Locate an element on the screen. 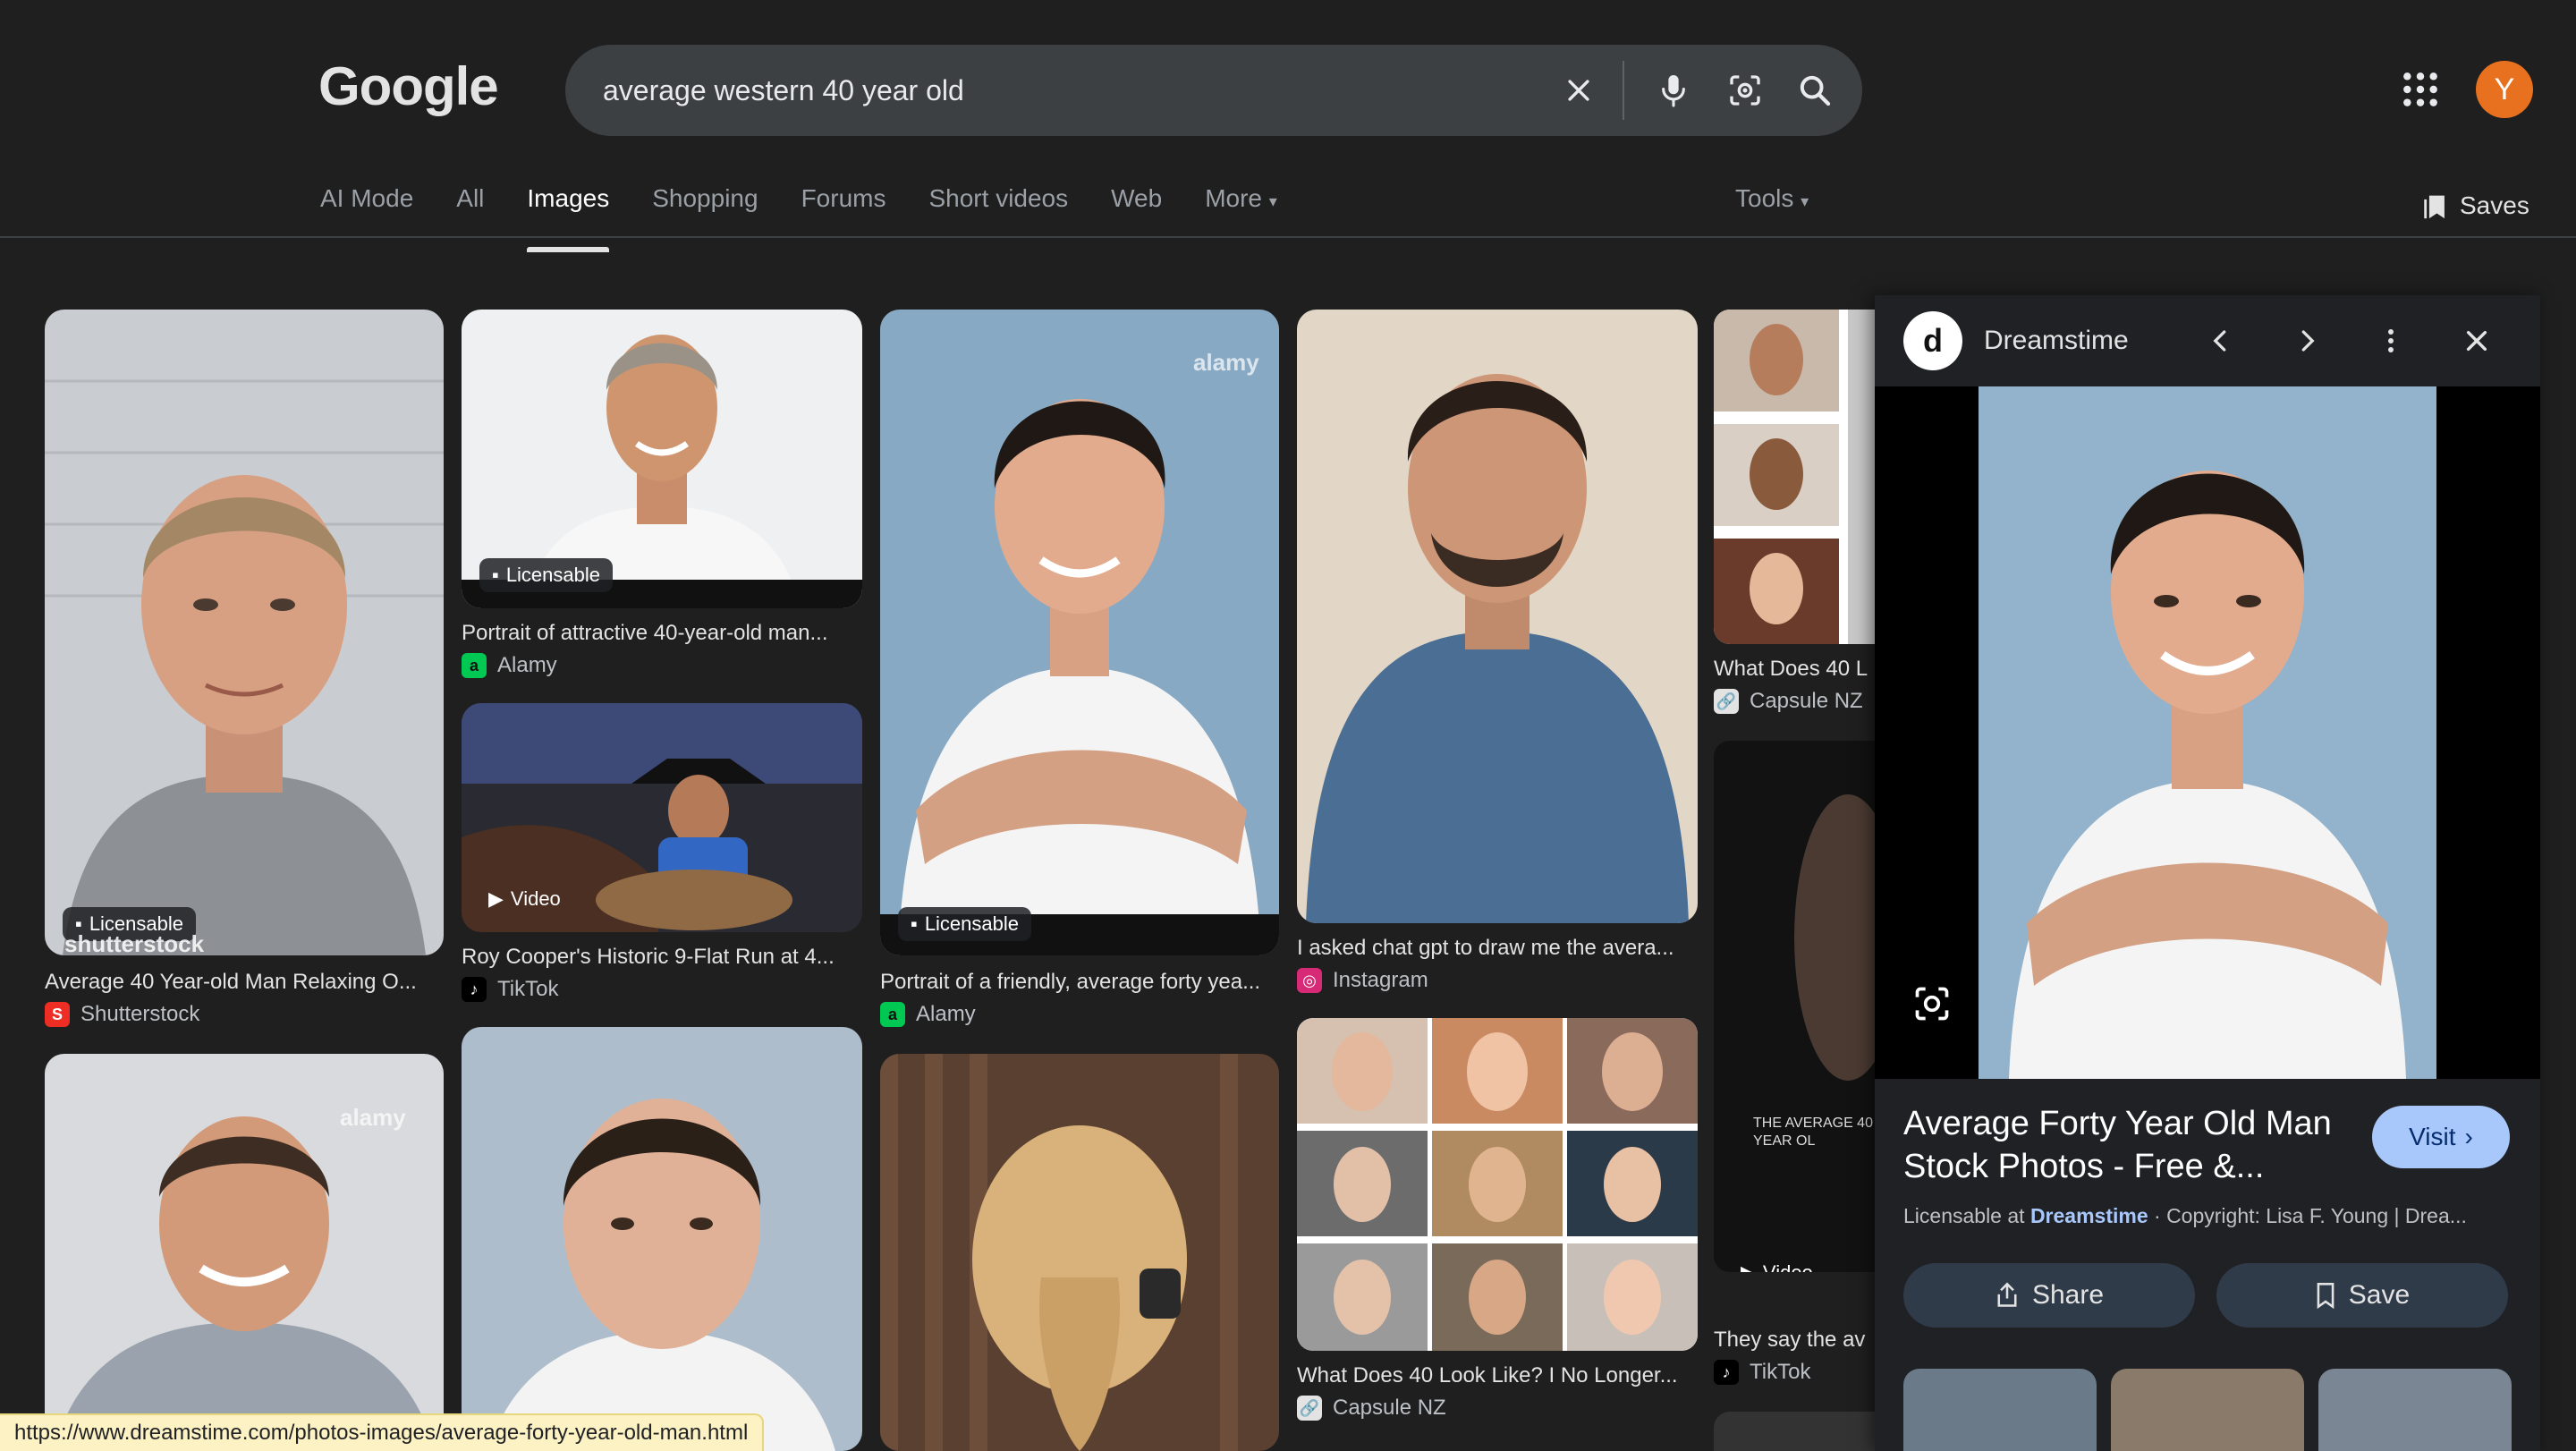  result-source-6: 🔗 Capsule NZ is located at coordinates (1788, 701).